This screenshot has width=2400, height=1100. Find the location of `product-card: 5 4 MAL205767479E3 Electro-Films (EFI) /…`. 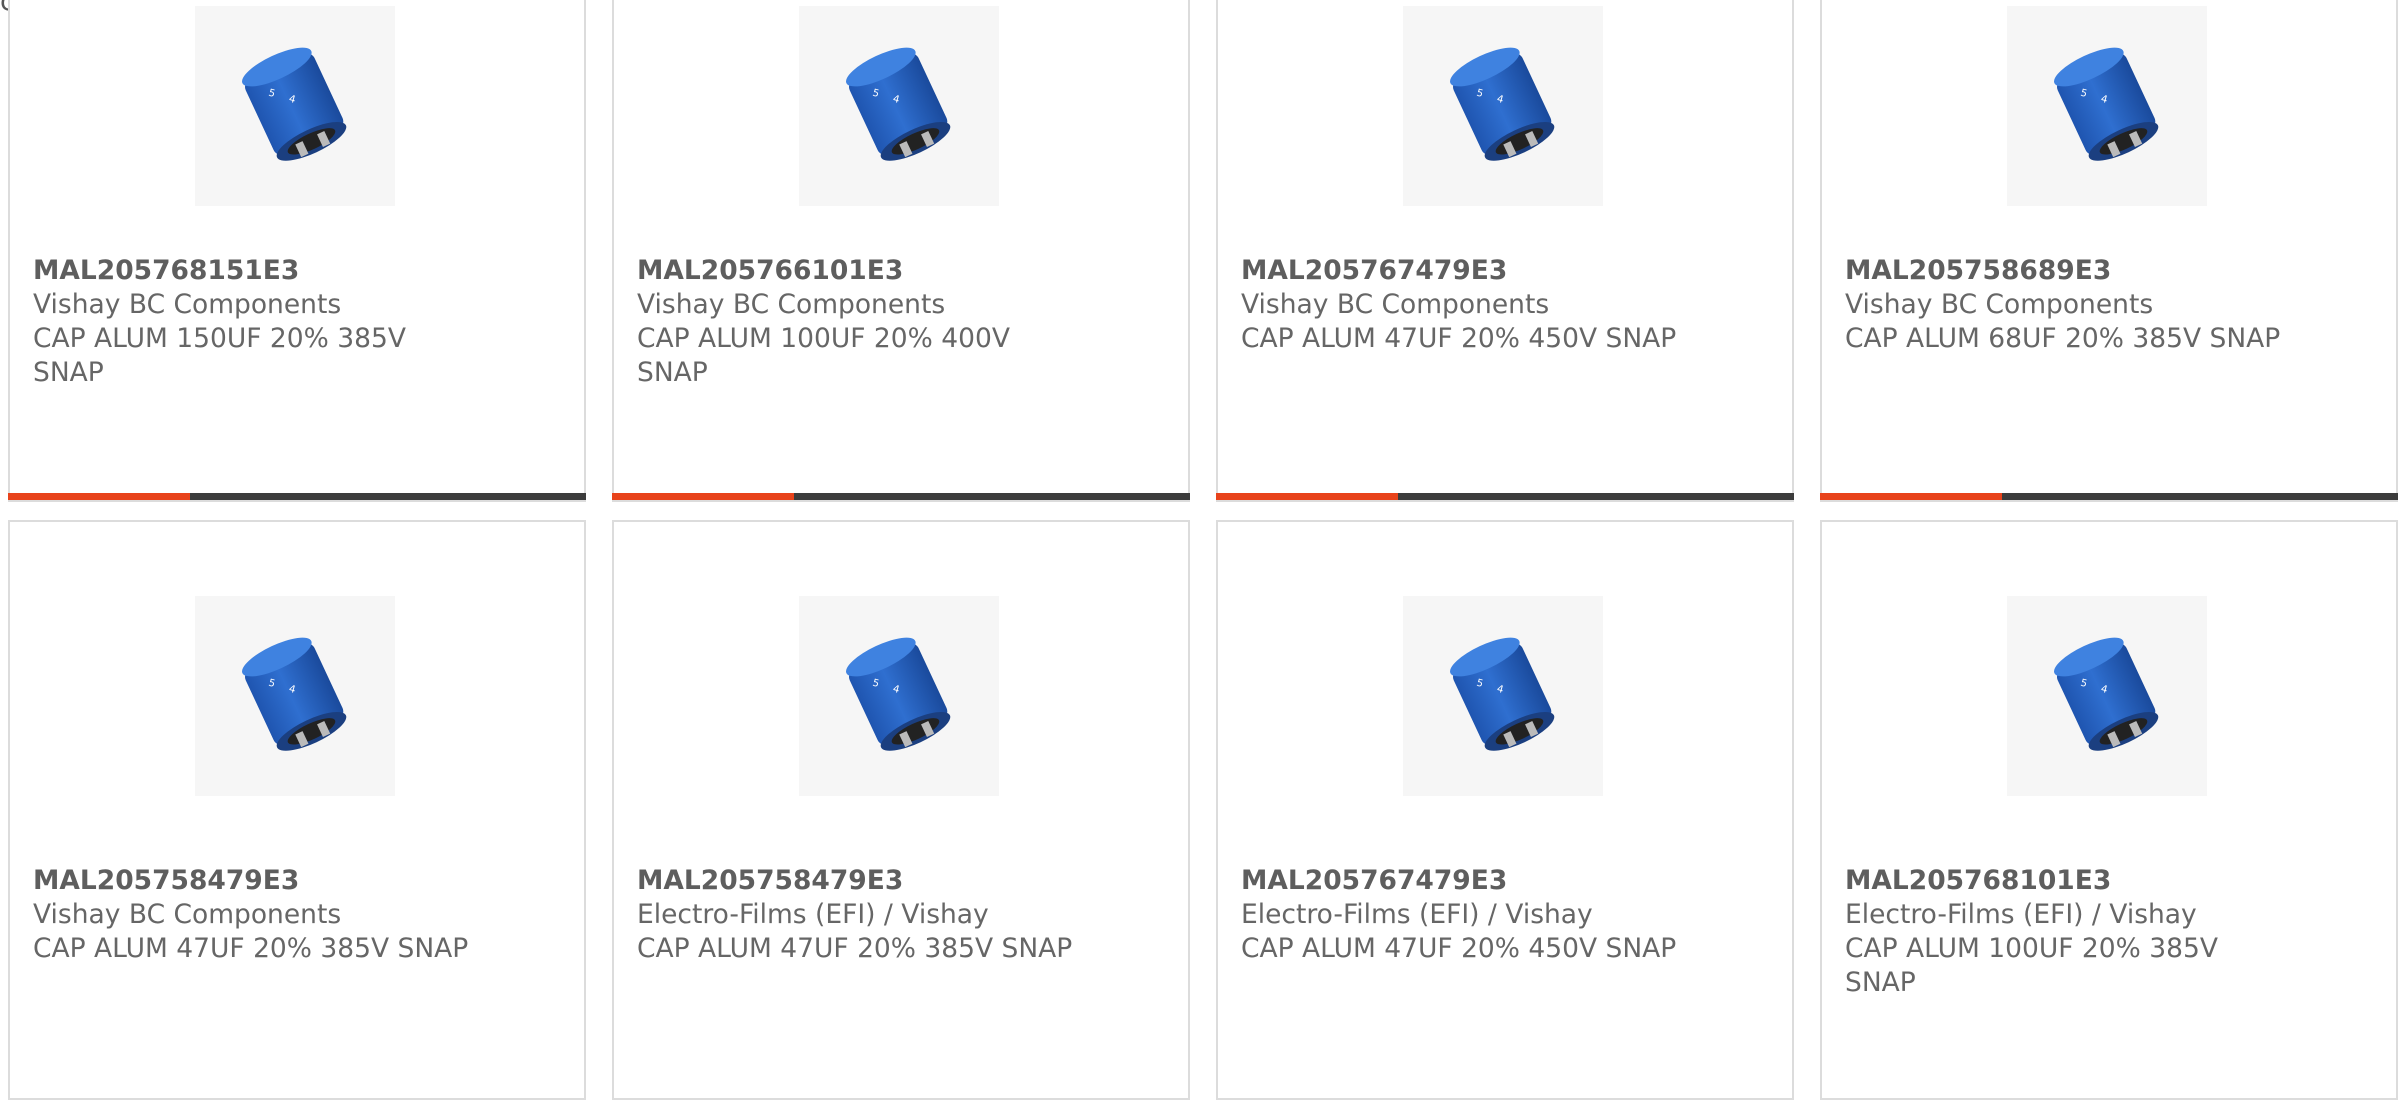

product-card: 5 4 MAL205767479E3 Electro-Films (EFI) /… is located at coordinates (1505, 810).